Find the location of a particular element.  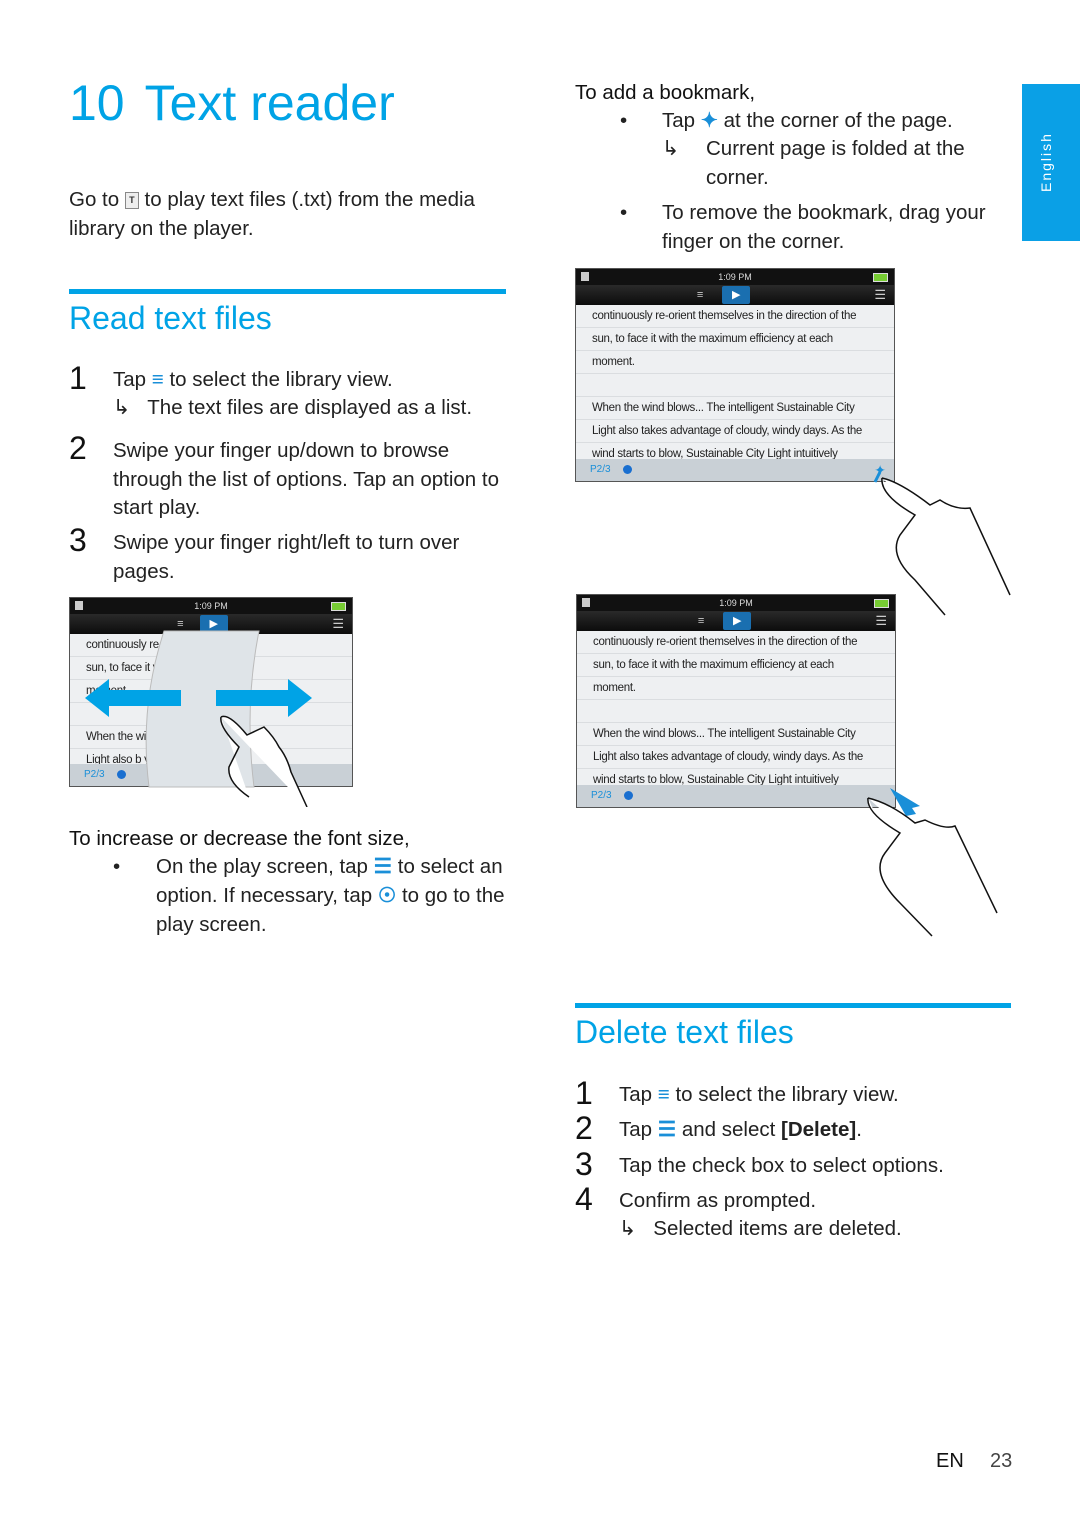

step-text: Tap ☰ and select [Delete]. is located at coordinates (740, 1130).